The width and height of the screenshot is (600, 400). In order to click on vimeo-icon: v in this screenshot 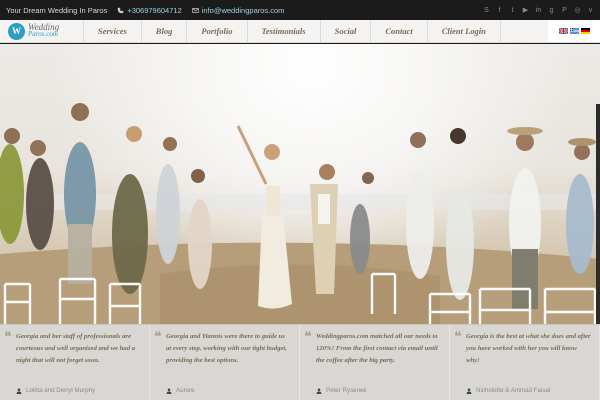, I will do `click(590, 10)`.